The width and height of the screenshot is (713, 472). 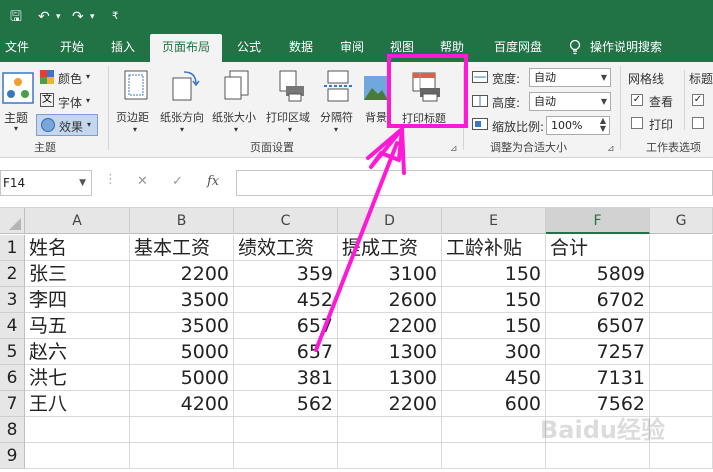 I want to click on headings-print-checkbox, so click(x=698, y=123).